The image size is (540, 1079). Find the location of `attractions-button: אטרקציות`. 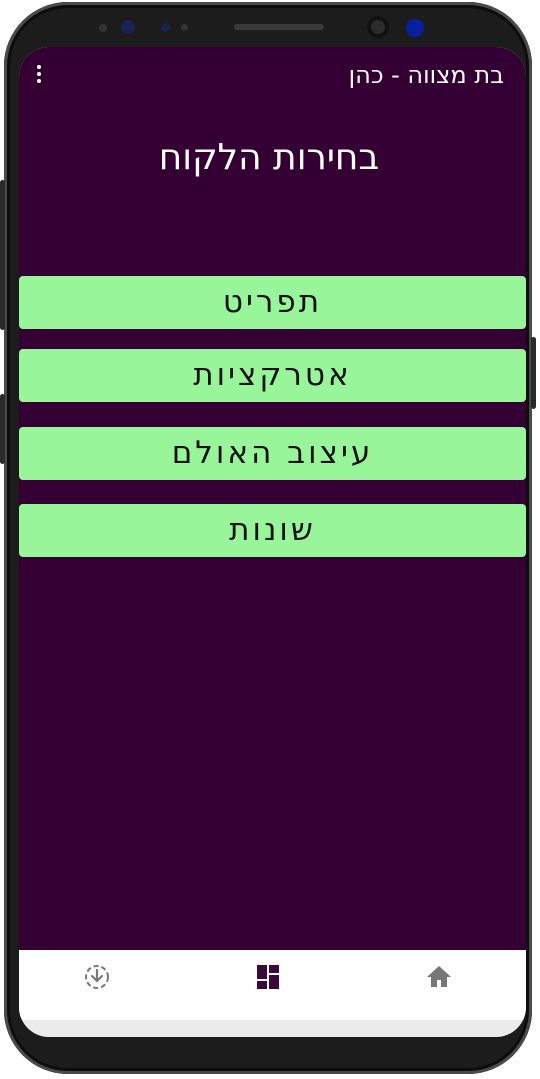

attractions-button: אטרקציות is located at coordinates (272, 375).